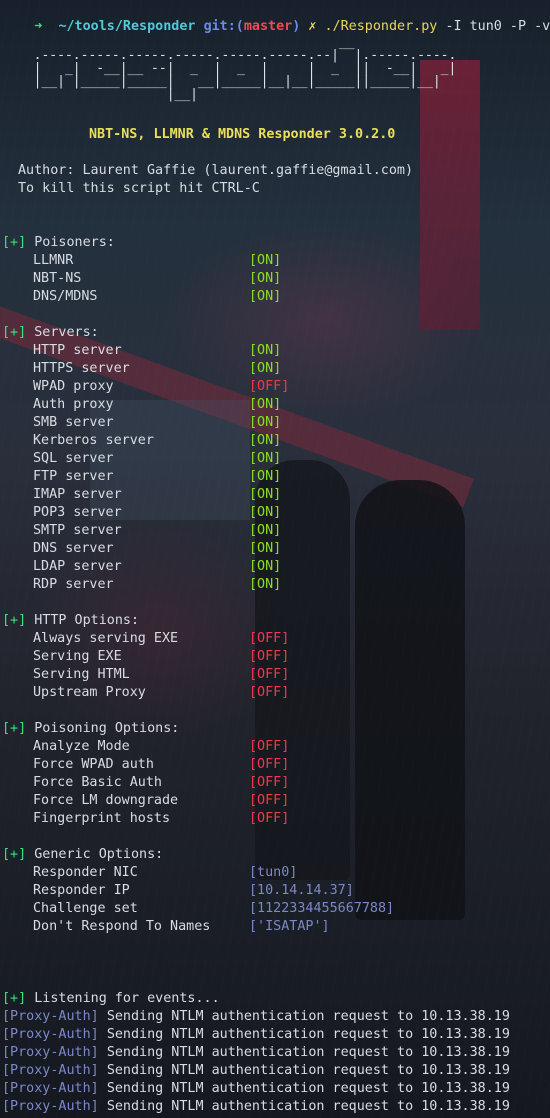 The image size is (550, 1118). Describe the element at coordinates (265, 260) in the screenshot. I see `option-status-llmnr: [ON]` at that location.